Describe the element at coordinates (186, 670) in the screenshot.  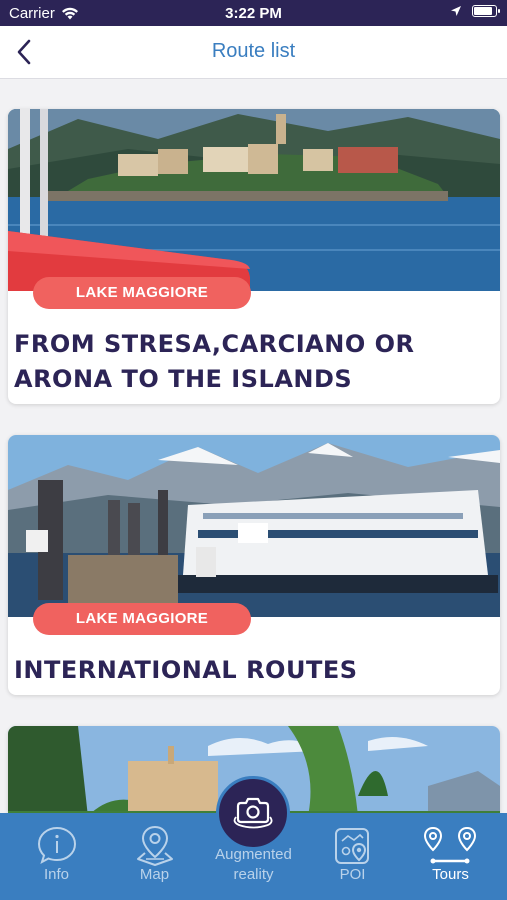
I see `route-title: INTERNATIONAL ROUTES` at that location.